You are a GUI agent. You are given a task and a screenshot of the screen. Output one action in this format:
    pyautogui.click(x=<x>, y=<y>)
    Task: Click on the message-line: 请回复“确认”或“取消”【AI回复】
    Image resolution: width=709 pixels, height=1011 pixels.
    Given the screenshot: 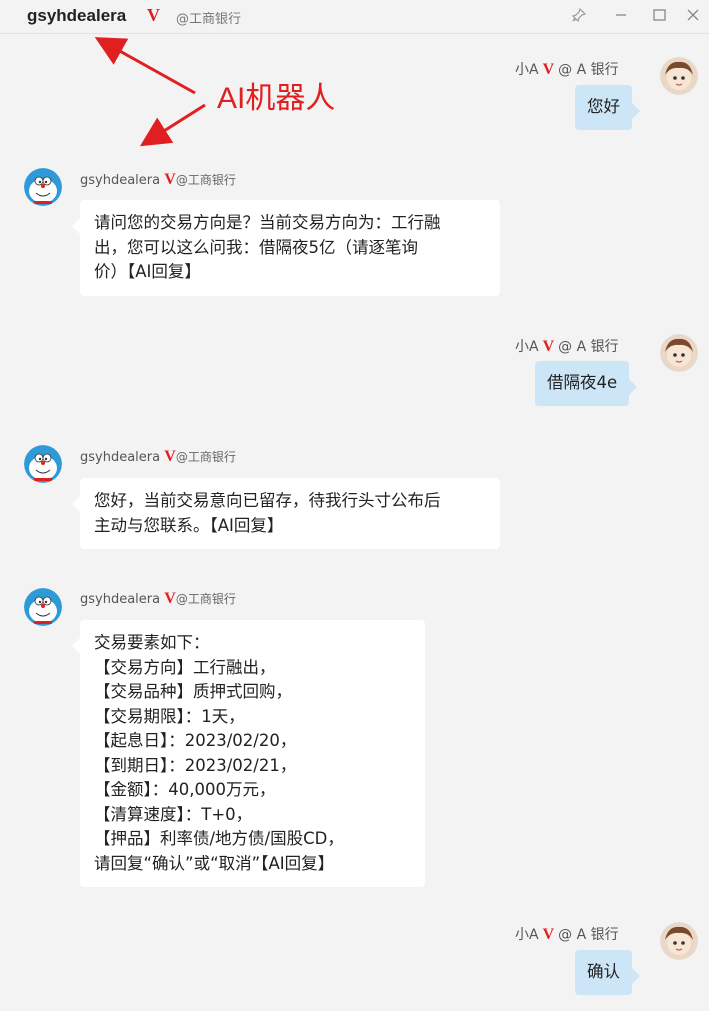 What is the action you would take?
    pyautogui.click(x=214, y=863)
    